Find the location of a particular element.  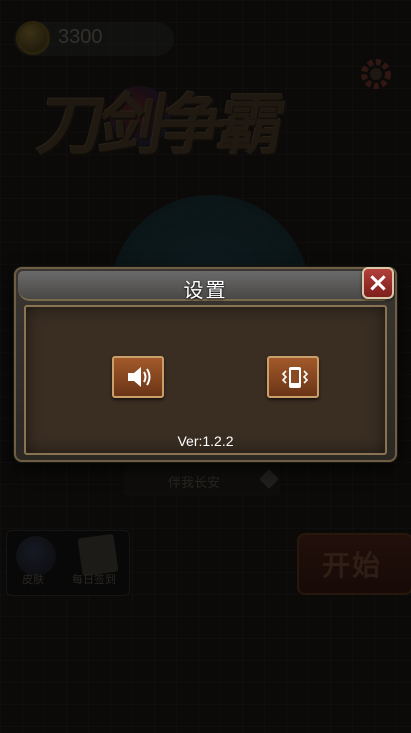

phone-vibrate-icon is located at coordinates (295, 377).